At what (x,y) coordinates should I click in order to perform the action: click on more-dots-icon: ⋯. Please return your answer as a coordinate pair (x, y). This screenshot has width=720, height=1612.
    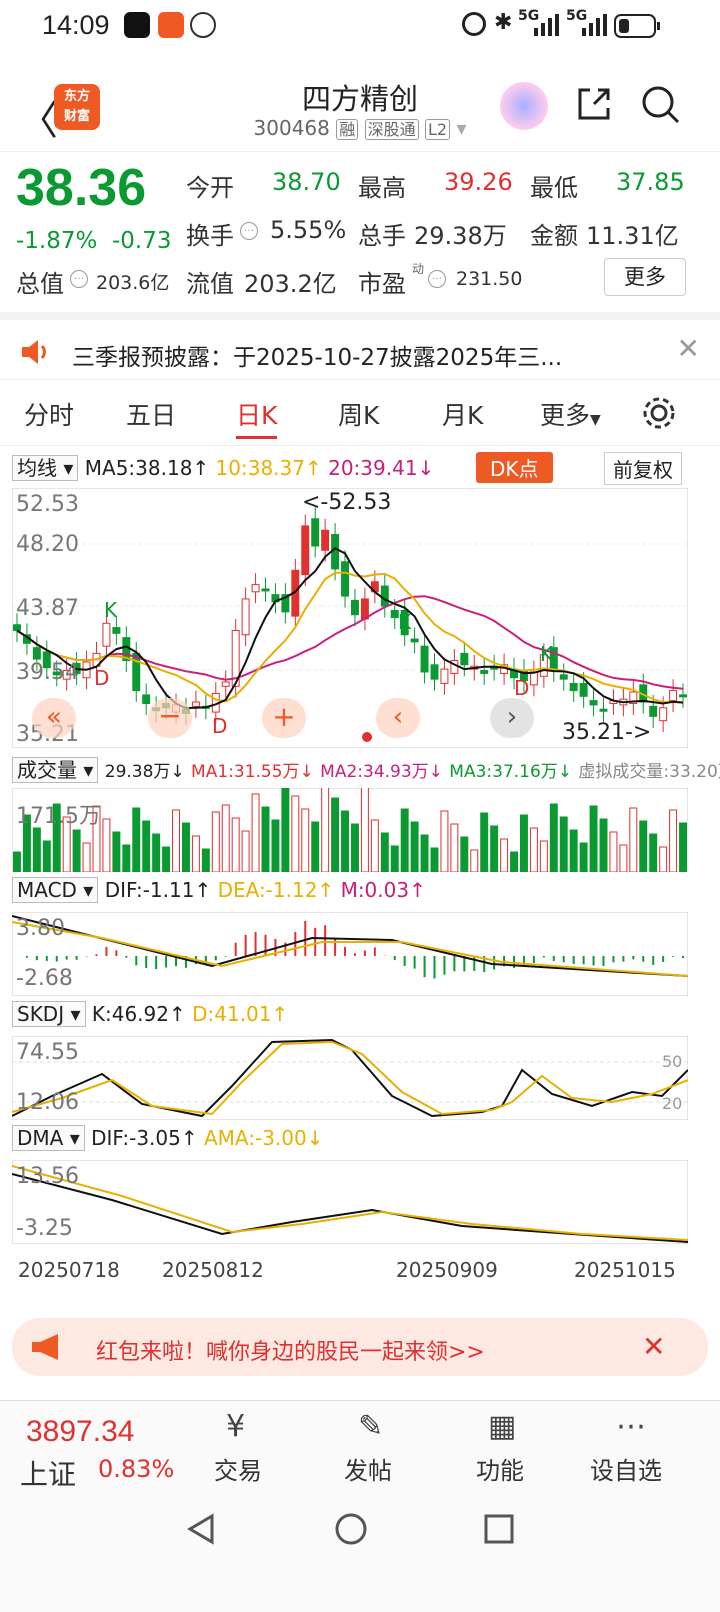
    Looking at the image, I should click on (631, 1426).